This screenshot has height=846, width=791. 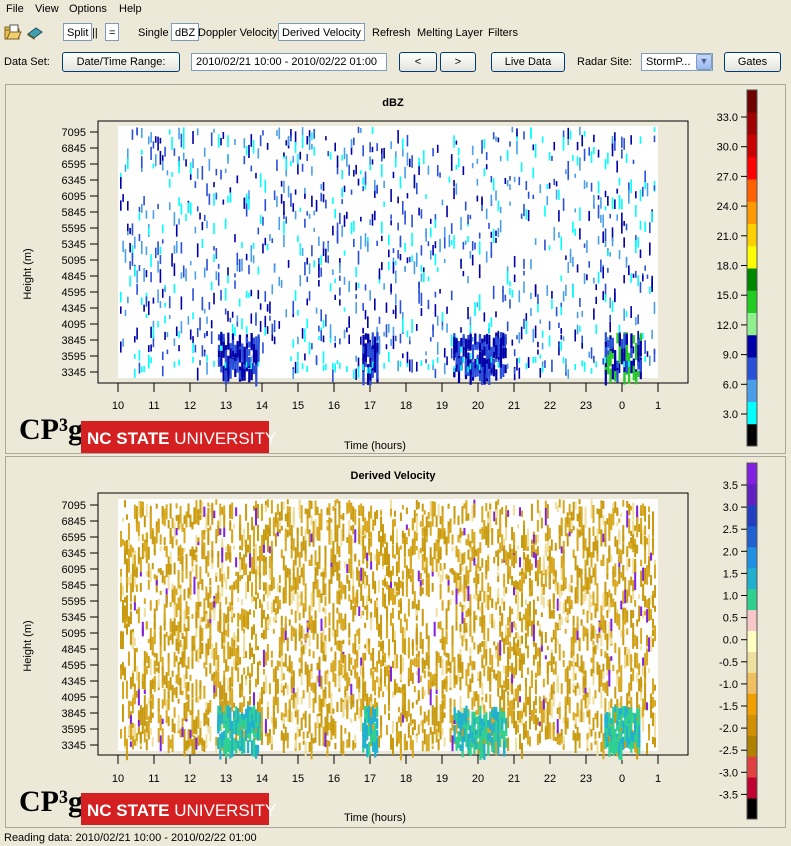 I want to click on filters-button: Filters, so click(x=503, y=33).